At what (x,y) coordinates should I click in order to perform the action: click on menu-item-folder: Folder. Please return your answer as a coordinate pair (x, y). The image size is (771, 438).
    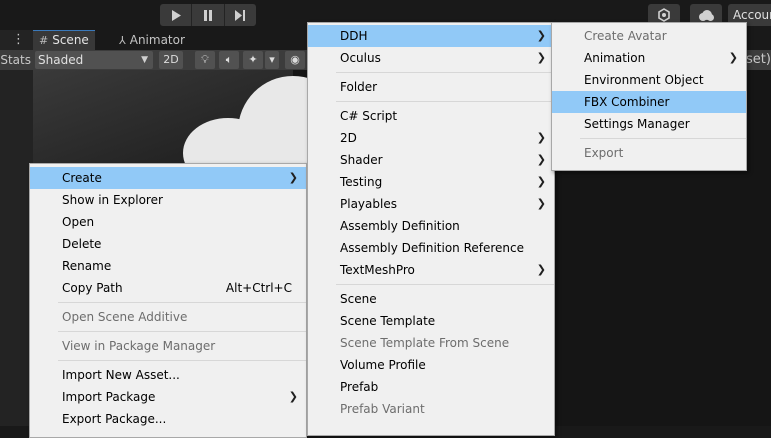
    Looking at the image, I should click on (431, 87).